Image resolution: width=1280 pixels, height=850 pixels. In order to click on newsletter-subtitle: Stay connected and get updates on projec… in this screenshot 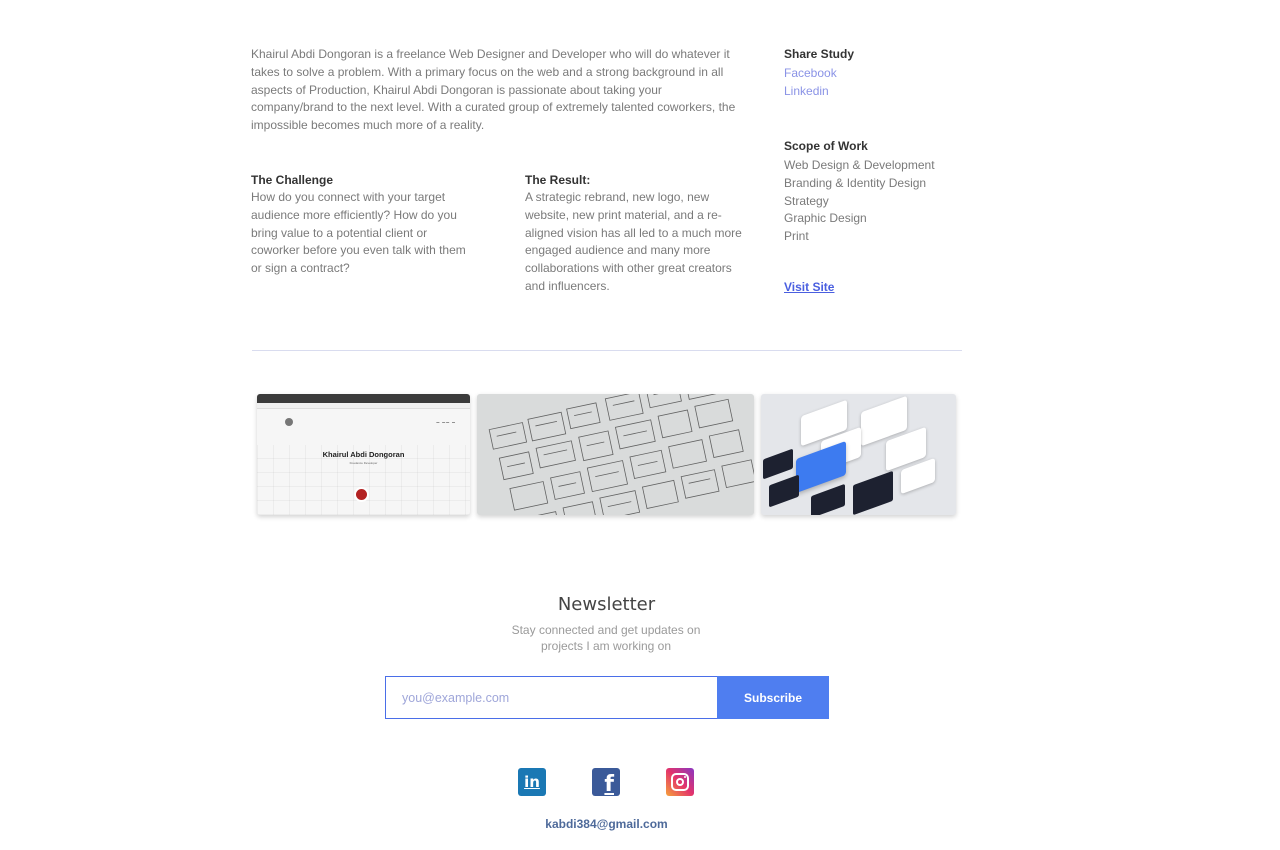, I will do `click(606, 638)`.